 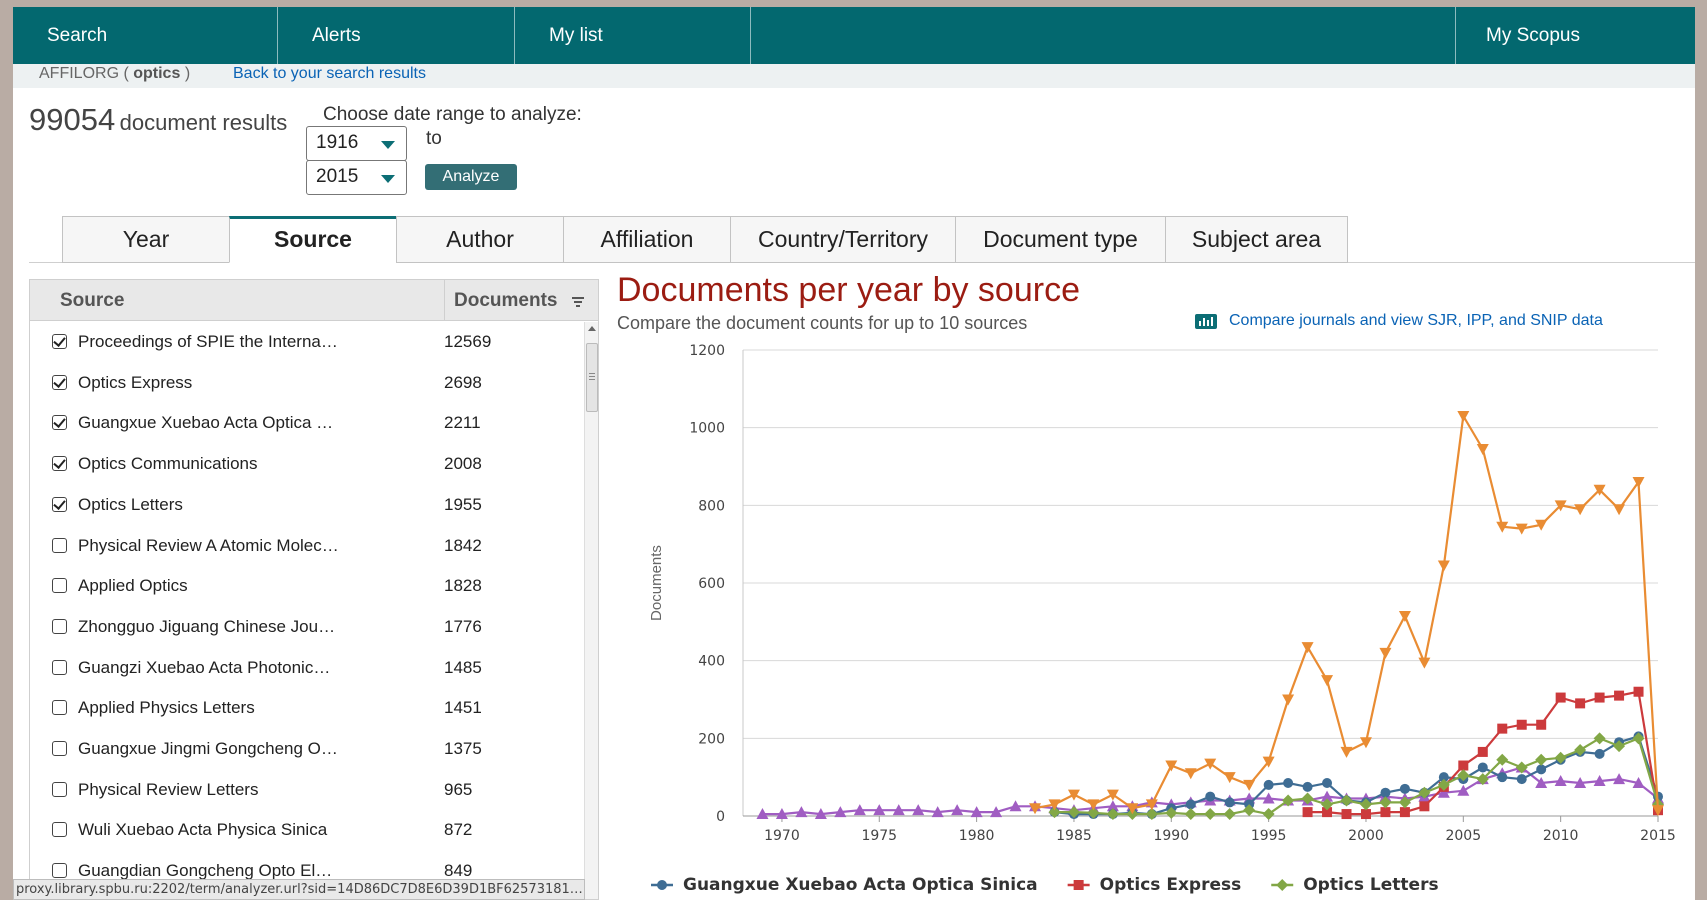 What do you see at coordinates (463, 586) in the screenshot?
I see `source-doc-count: 1828` at bounding box center [463, 586].